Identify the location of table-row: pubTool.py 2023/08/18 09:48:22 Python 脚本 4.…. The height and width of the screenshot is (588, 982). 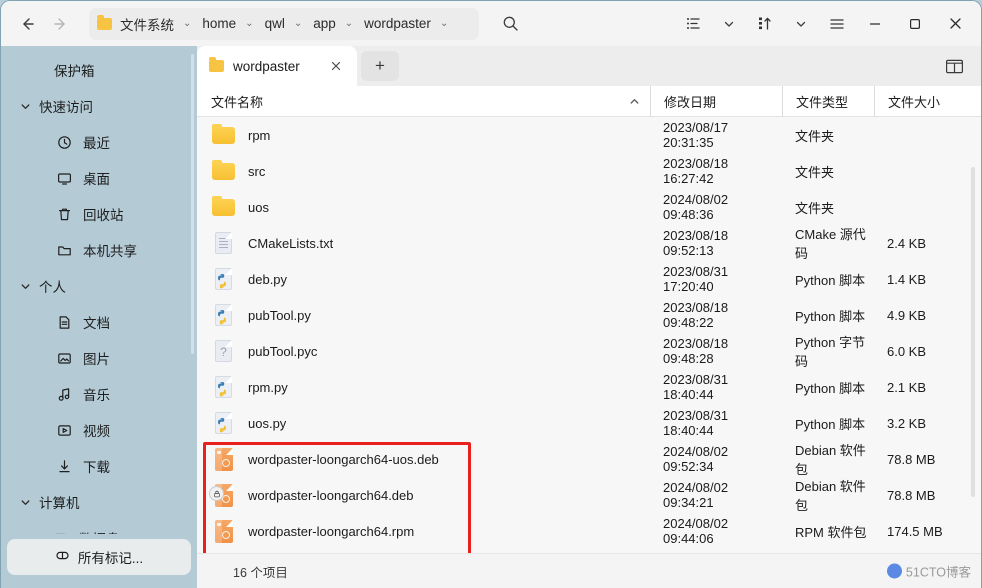
(589, 315).